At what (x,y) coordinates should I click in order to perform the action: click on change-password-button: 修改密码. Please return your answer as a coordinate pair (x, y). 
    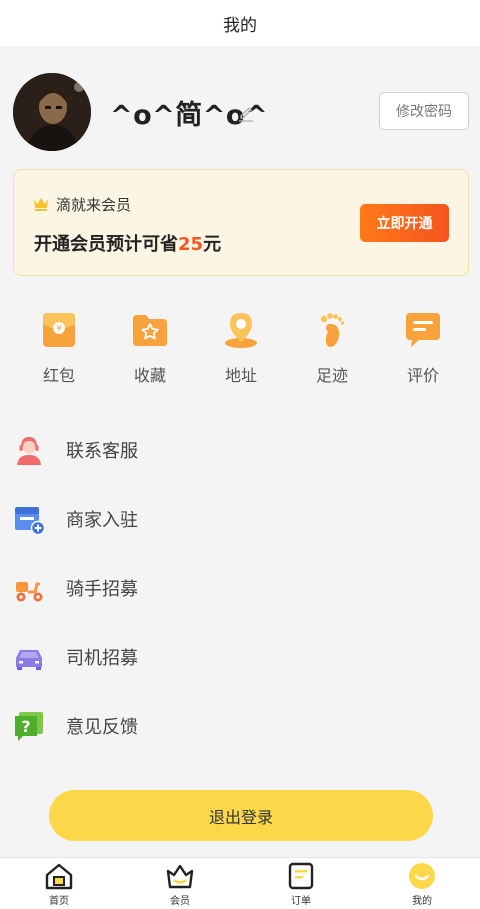
    Looking at the image, I should click on (424, 111).